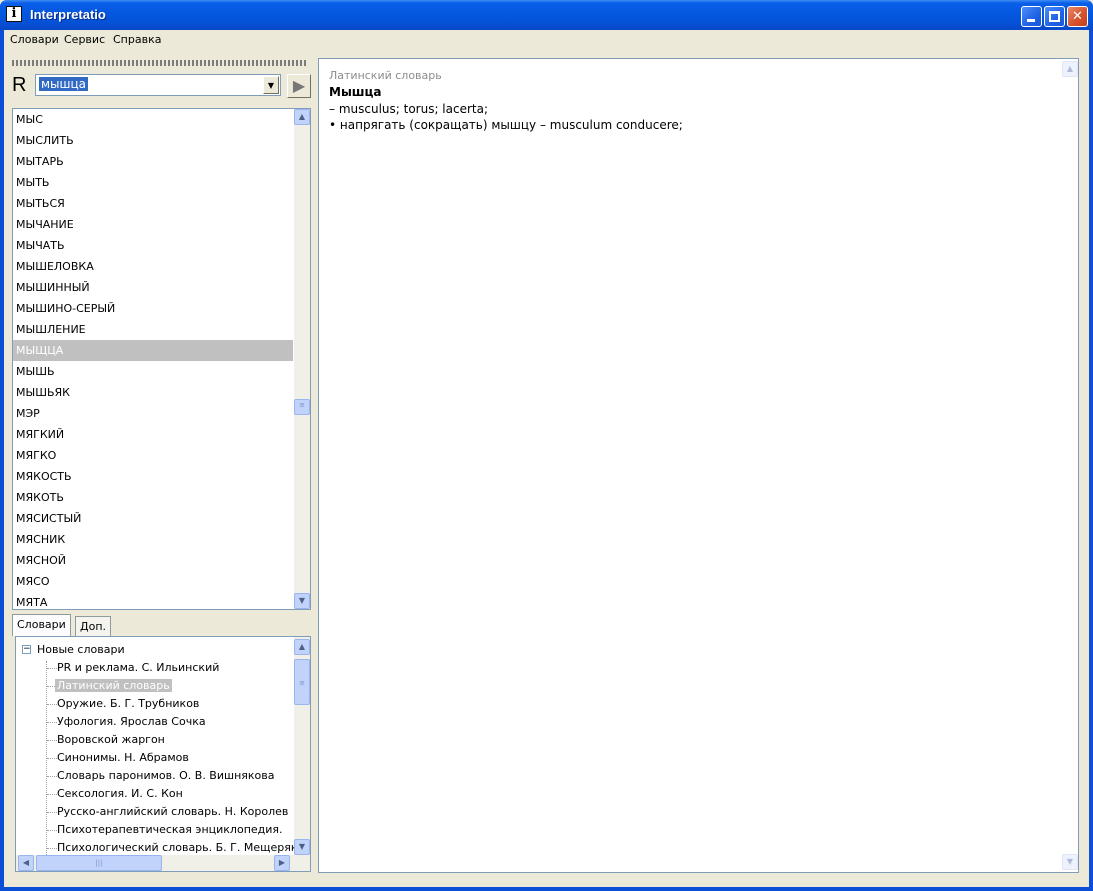  I want to click on list-item: МЫСЛИТЬ, so click(153, 140).